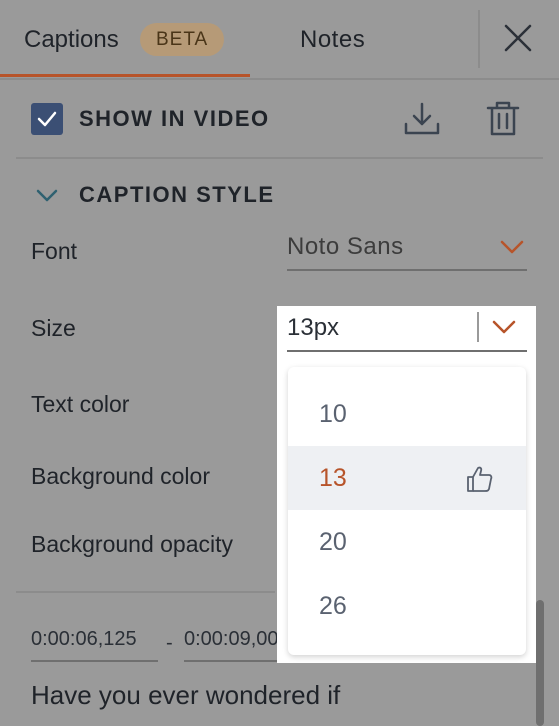 This screenshot has width=559, height=726. I want to click on tab-notes: Notes, so click(332, 40).